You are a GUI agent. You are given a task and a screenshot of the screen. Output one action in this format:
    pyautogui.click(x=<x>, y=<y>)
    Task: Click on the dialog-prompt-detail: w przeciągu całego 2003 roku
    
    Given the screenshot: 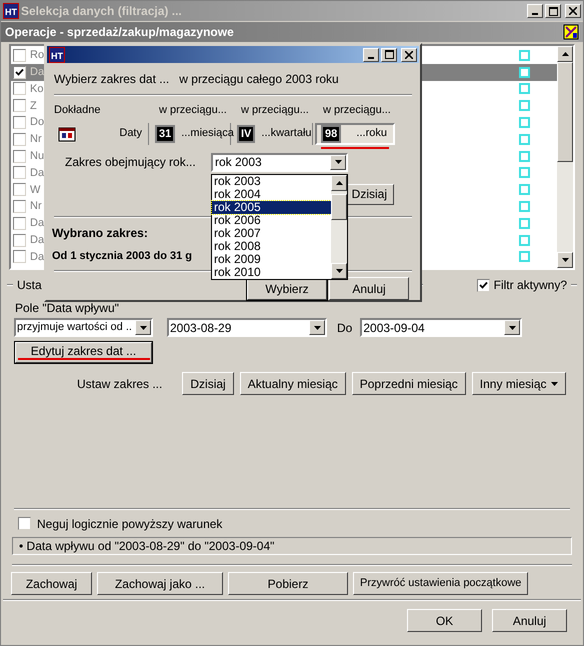 What is the action you would take?
    pyautogui.click(x=259, y=79)
    